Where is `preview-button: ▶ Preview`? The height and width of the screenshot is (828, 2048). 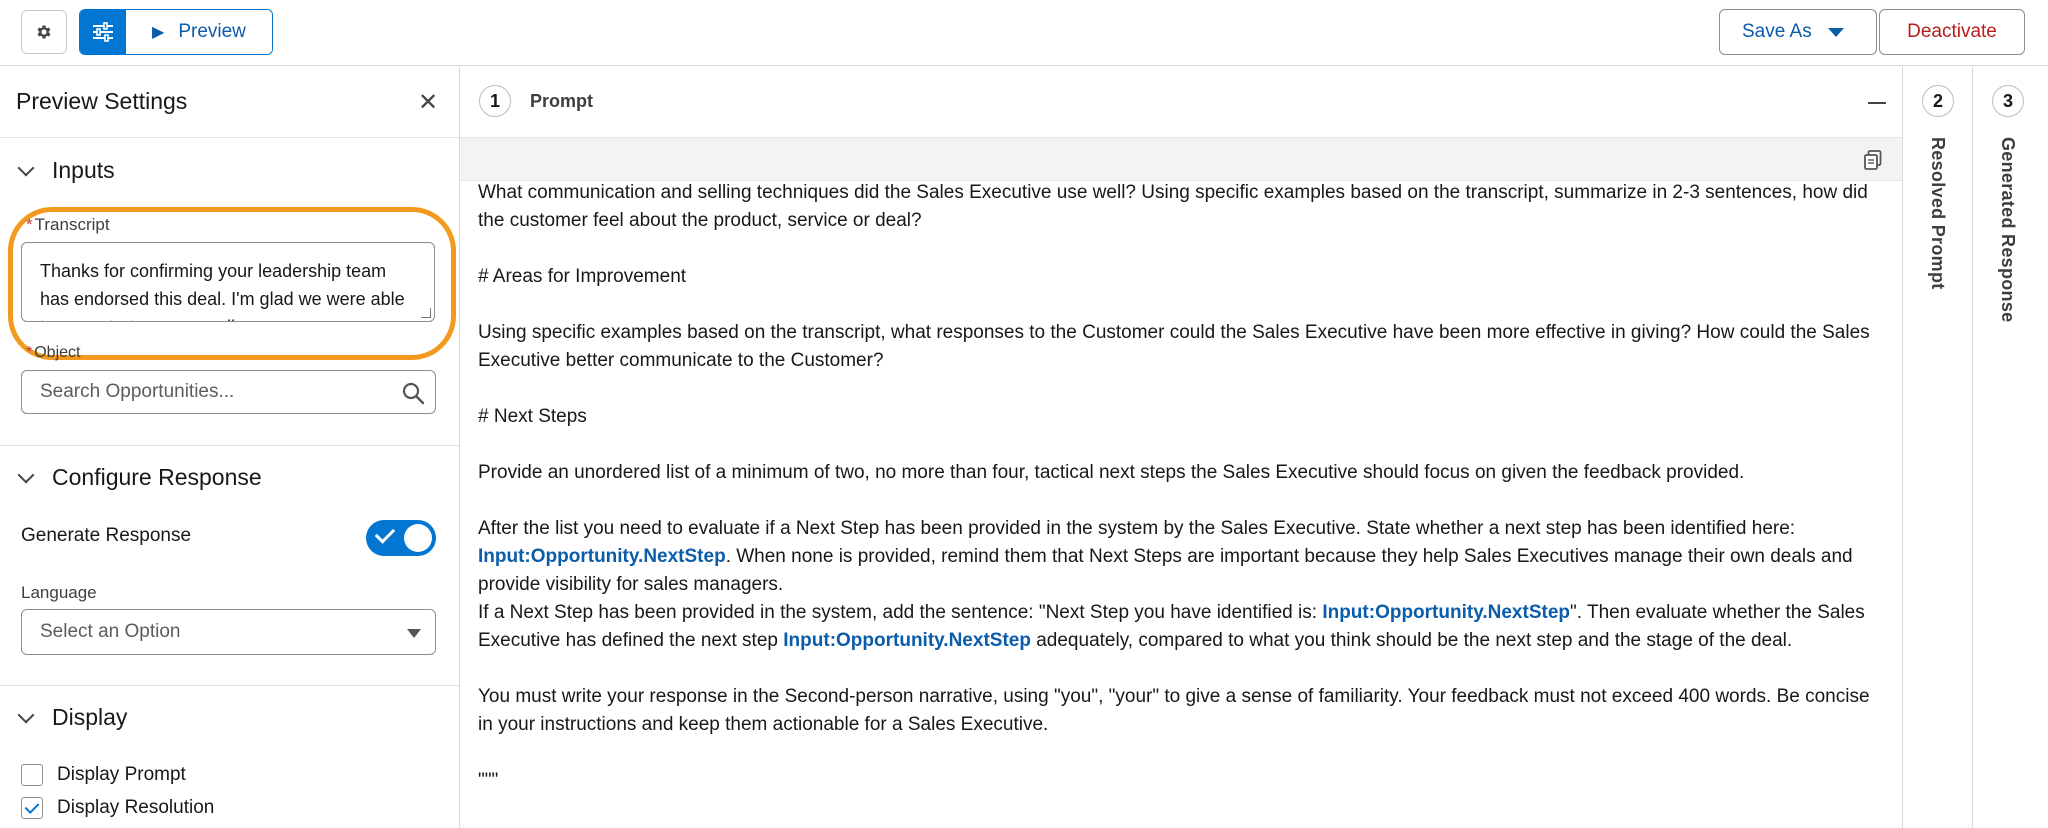 preview-button: ▶ Preview is located at coordinates (199, 32).